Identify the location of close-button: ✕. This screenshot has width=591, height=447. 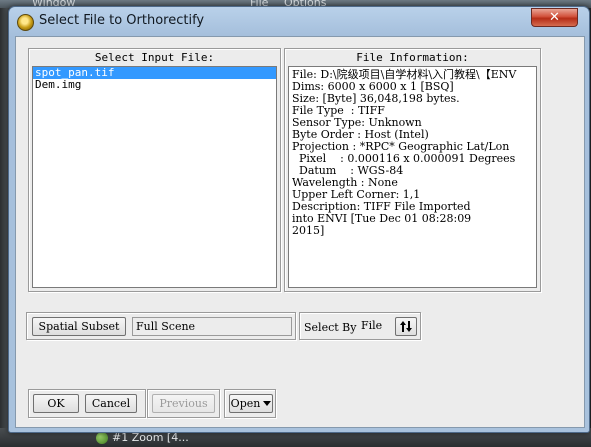
(554, 17).